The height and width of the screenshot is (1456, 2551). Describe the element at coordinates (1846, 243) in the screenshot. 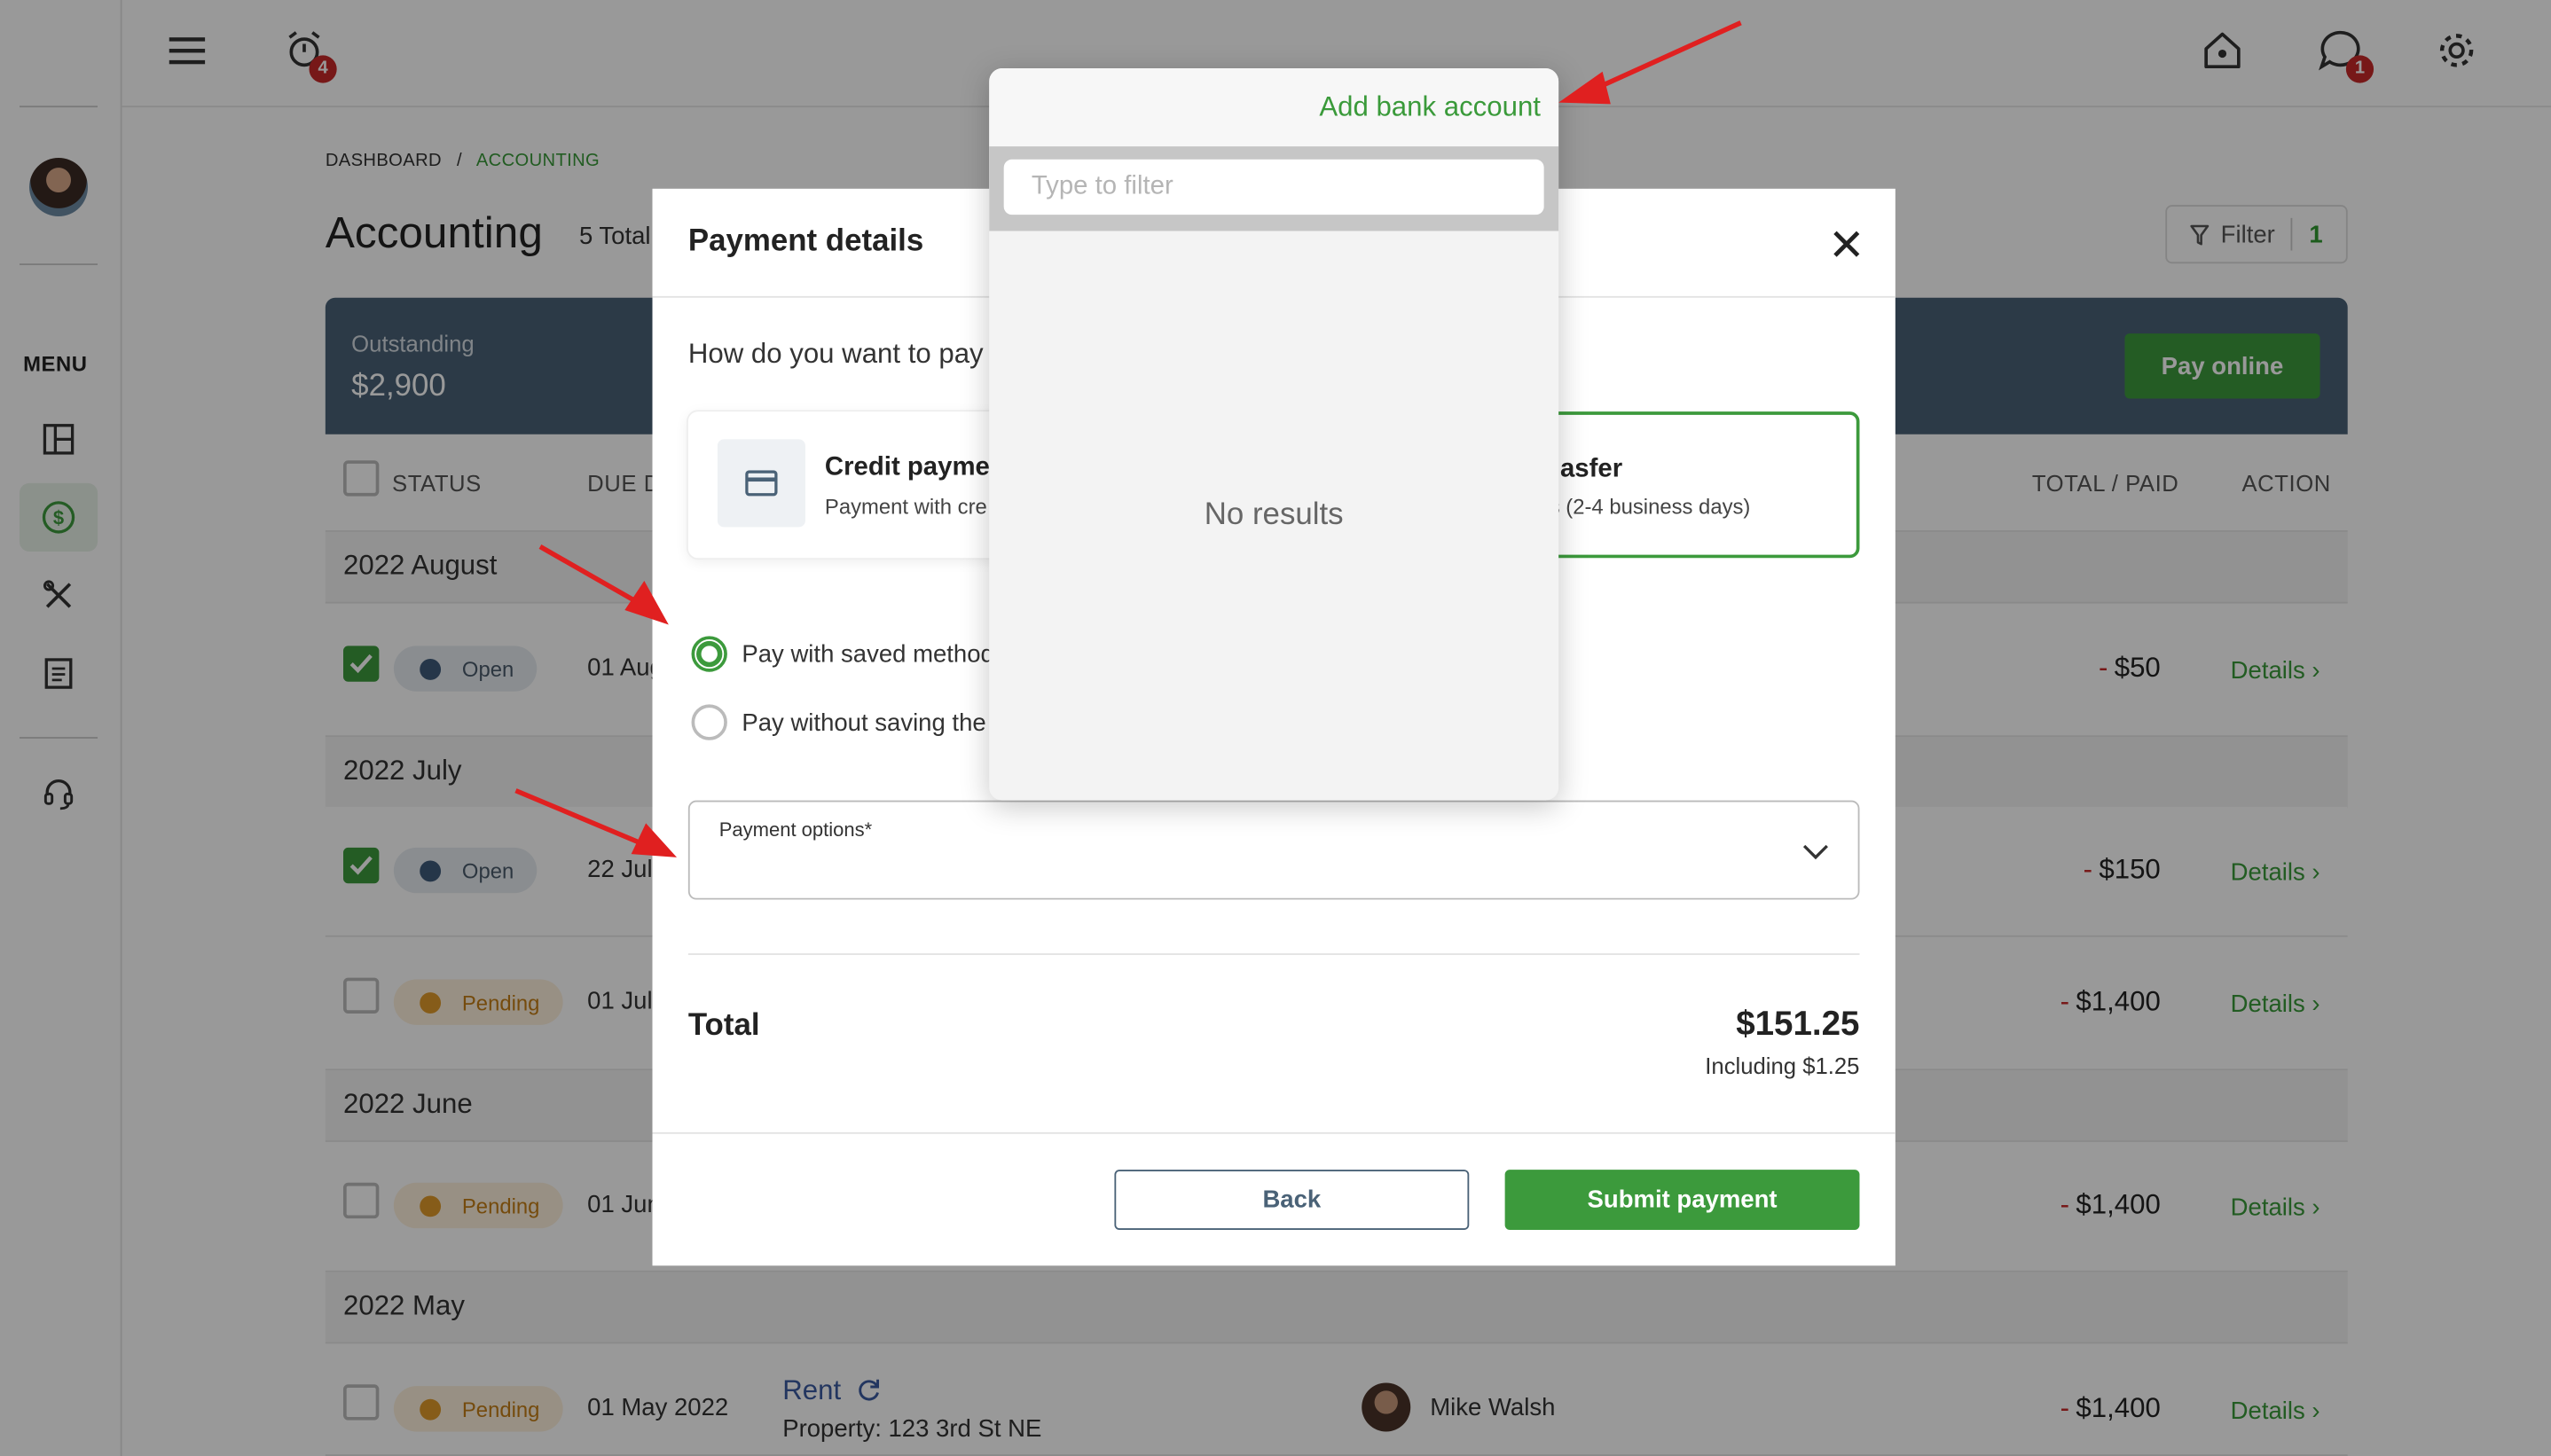

I see `close-icon` at that location.